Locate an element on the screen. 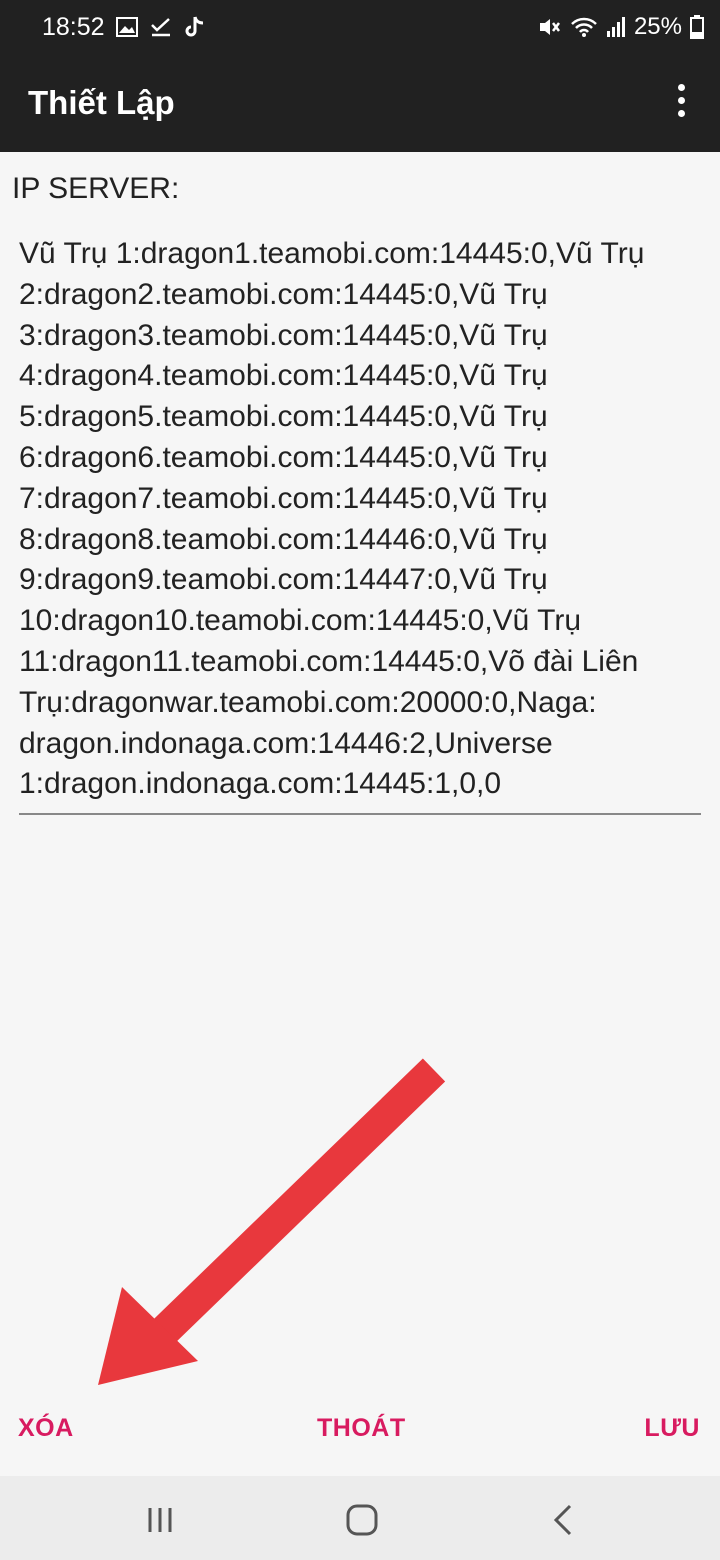 The height and width of the screenshot is (1560, 720). page-title: Thiết Lập is located at coordinates (101, 102).